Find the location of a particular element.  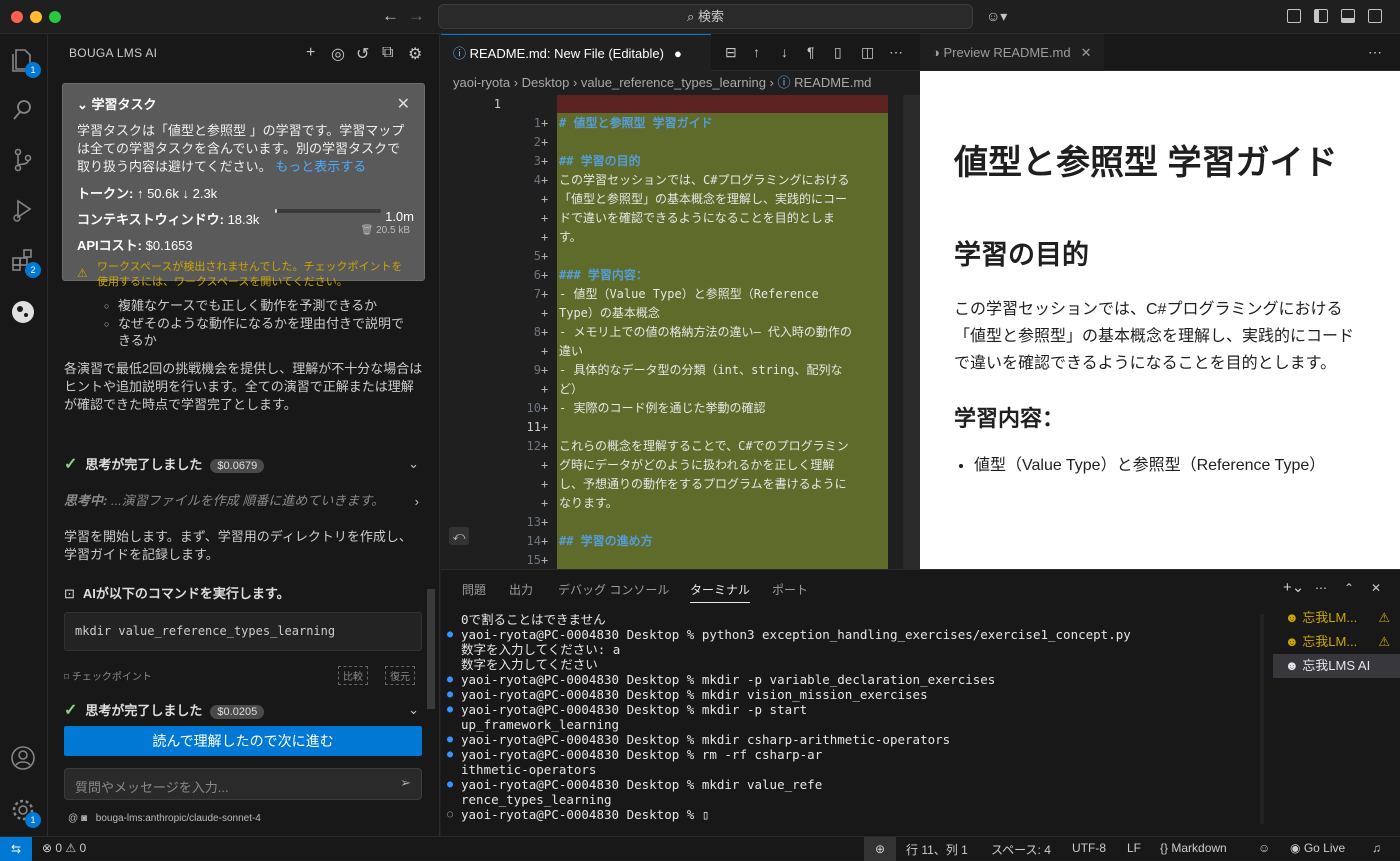

breadcrumb-item: value_reference_types_learning is located at coordinates (673, 82).